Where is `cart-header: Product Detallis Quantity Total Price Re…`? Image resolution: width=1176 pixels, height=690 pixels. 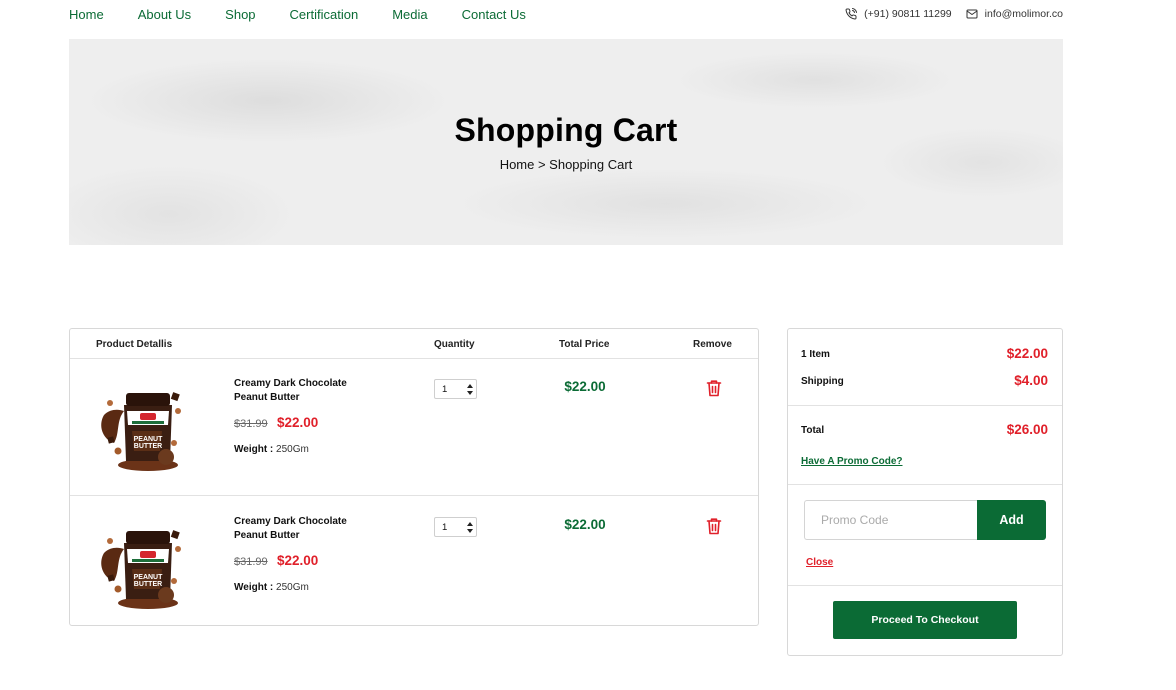
cart-header: Product Detallis Quantity Total Price Re… is located at coordinates (414, 344).